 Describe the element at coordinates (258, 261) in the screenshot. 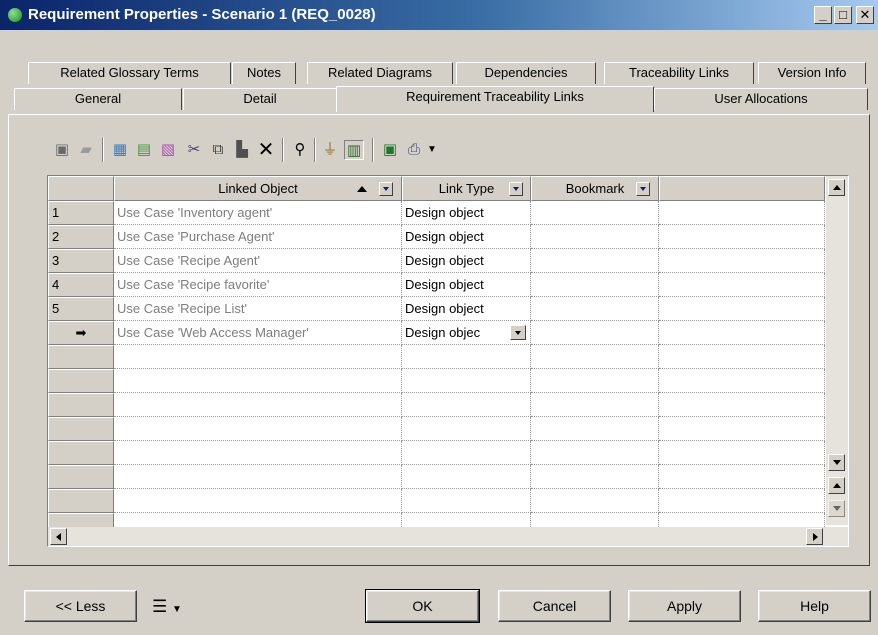

I see `cell-linked-object: Use Case 'Recipe Agent'` at that location.